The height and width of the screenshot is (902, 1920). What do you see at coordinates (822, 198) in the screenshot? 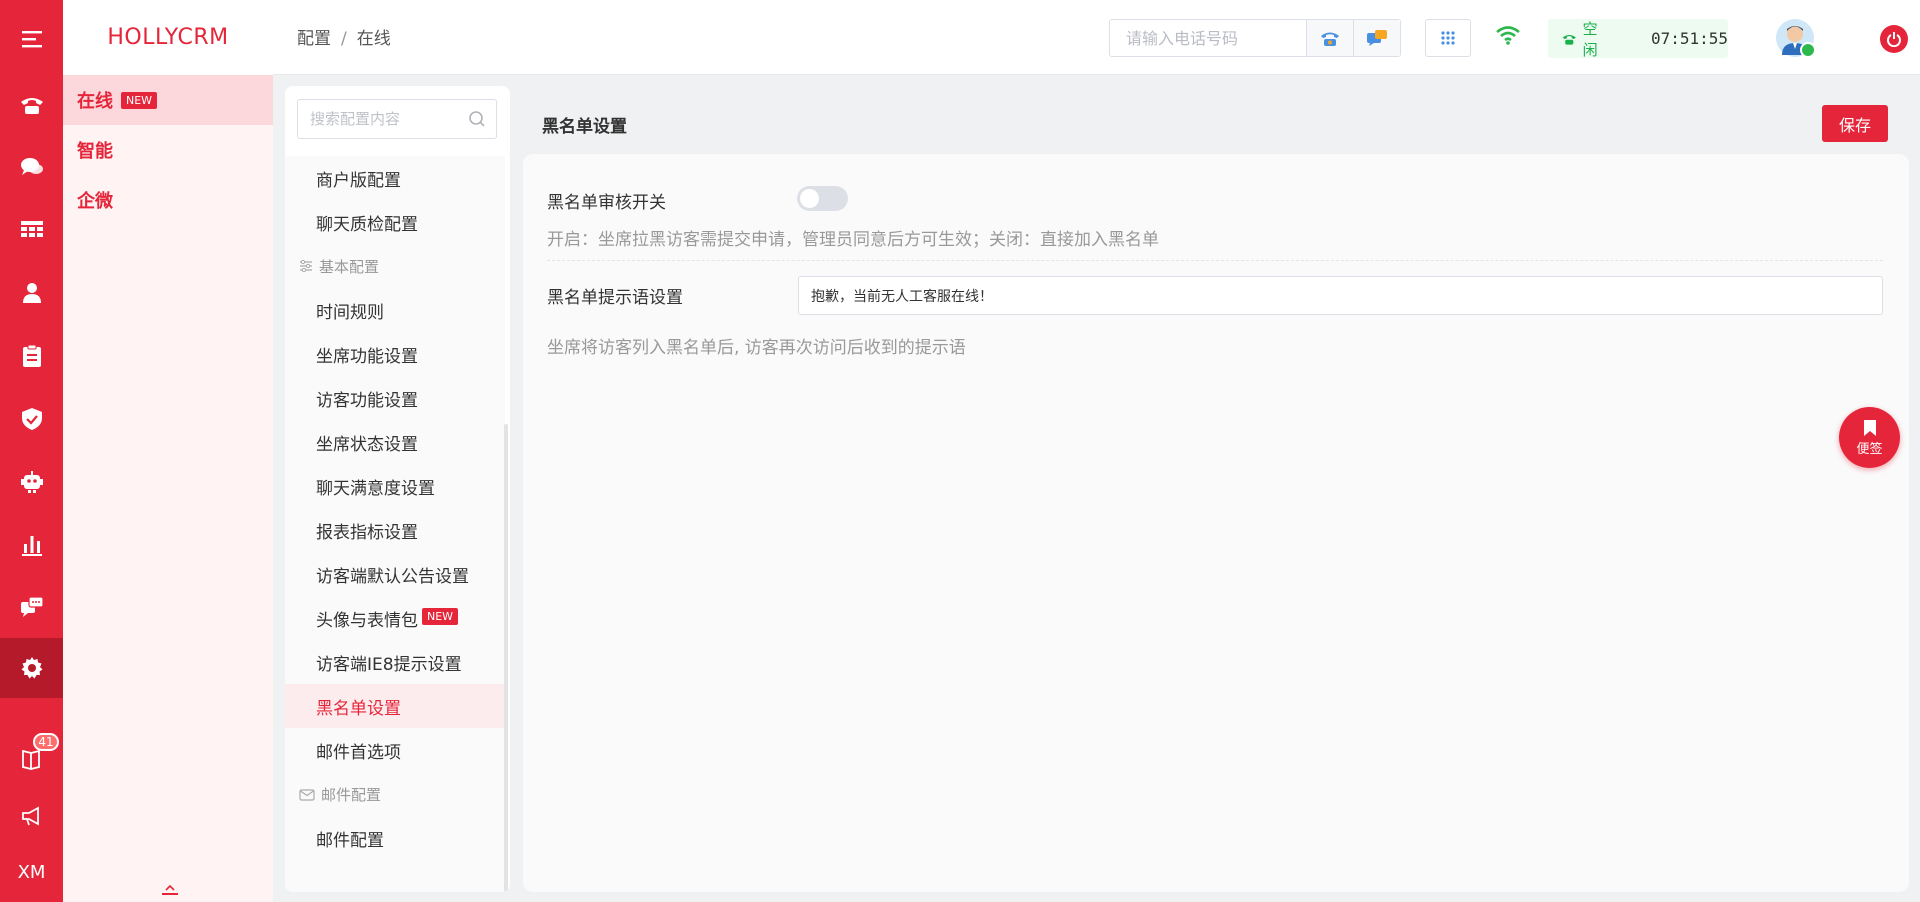
I see `review-switch-toggle` at bounding box center [822, 198].